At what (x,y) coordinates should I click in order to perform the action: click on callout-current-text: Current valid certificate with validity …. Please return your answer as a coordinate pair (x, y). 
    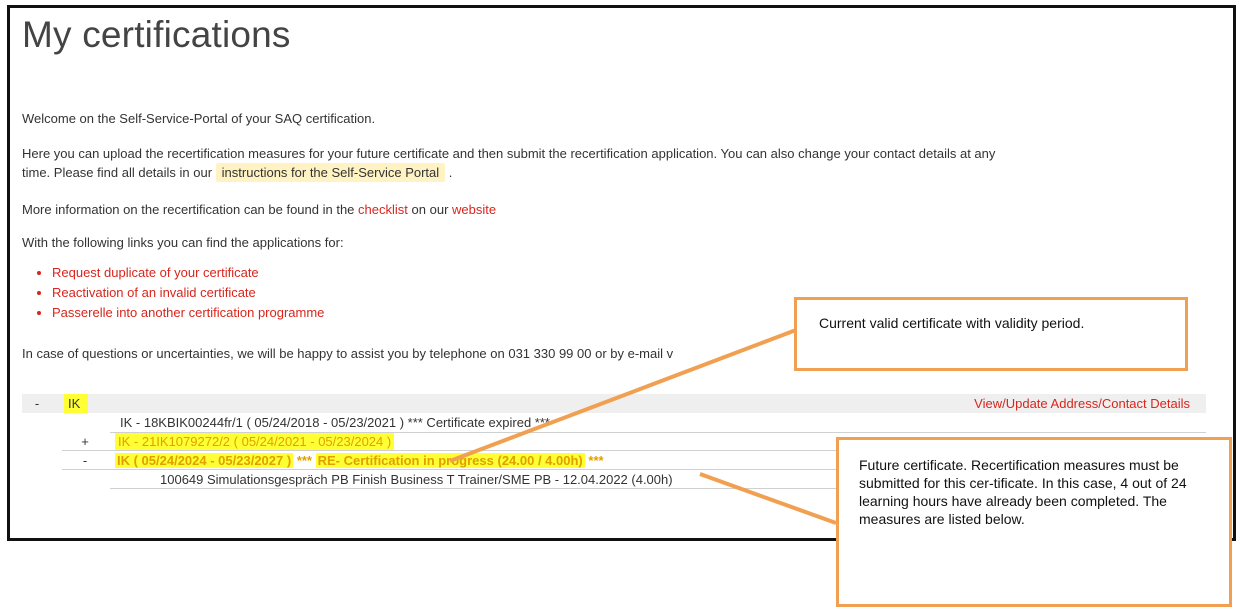
    Looking at the image, I should click on (952, 323).